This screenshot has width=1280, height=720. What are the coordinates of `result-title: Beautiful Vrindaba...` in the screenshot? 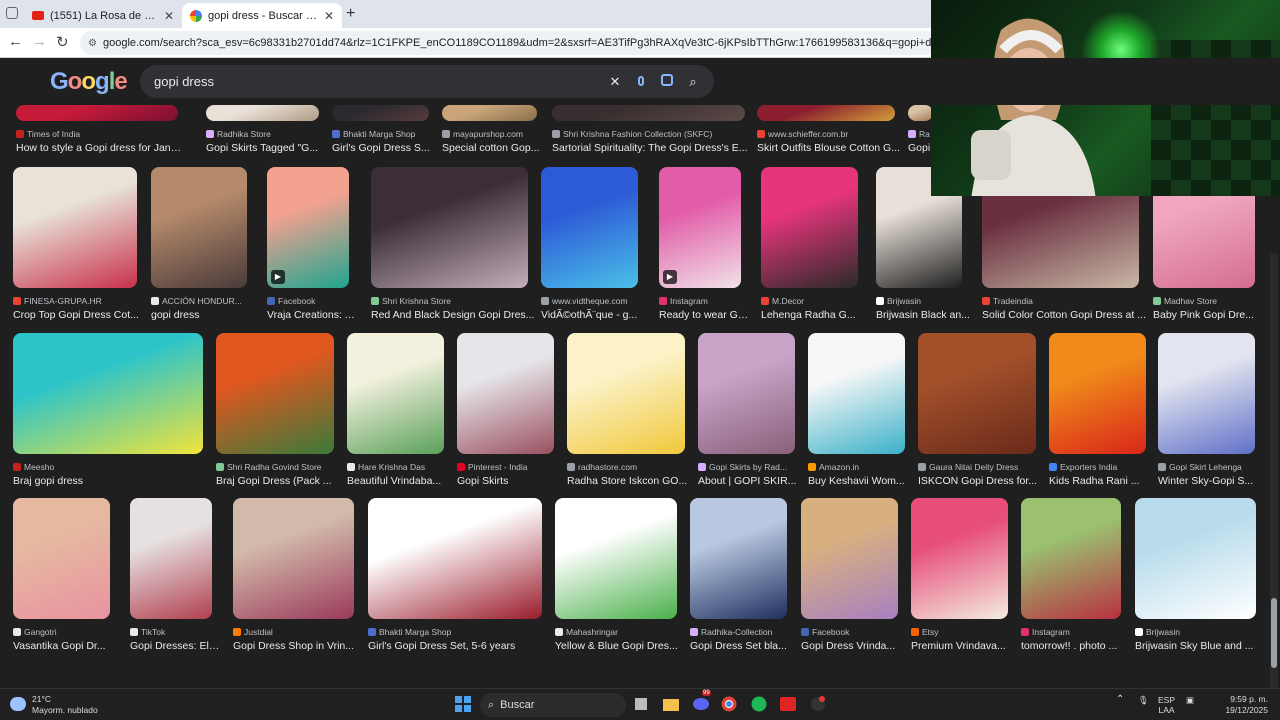 It's located at (400, 481).